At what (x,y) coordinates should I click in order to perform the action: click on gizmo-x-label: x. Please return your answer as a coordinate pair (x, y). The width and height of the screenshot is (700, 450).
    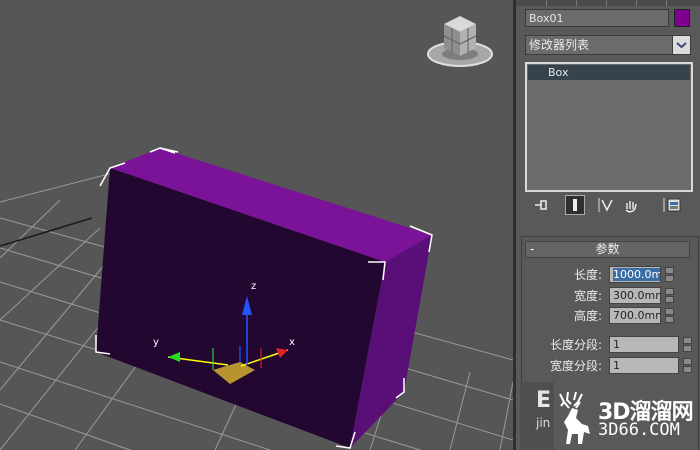
    Looking at the image, I should click on (292, 342).